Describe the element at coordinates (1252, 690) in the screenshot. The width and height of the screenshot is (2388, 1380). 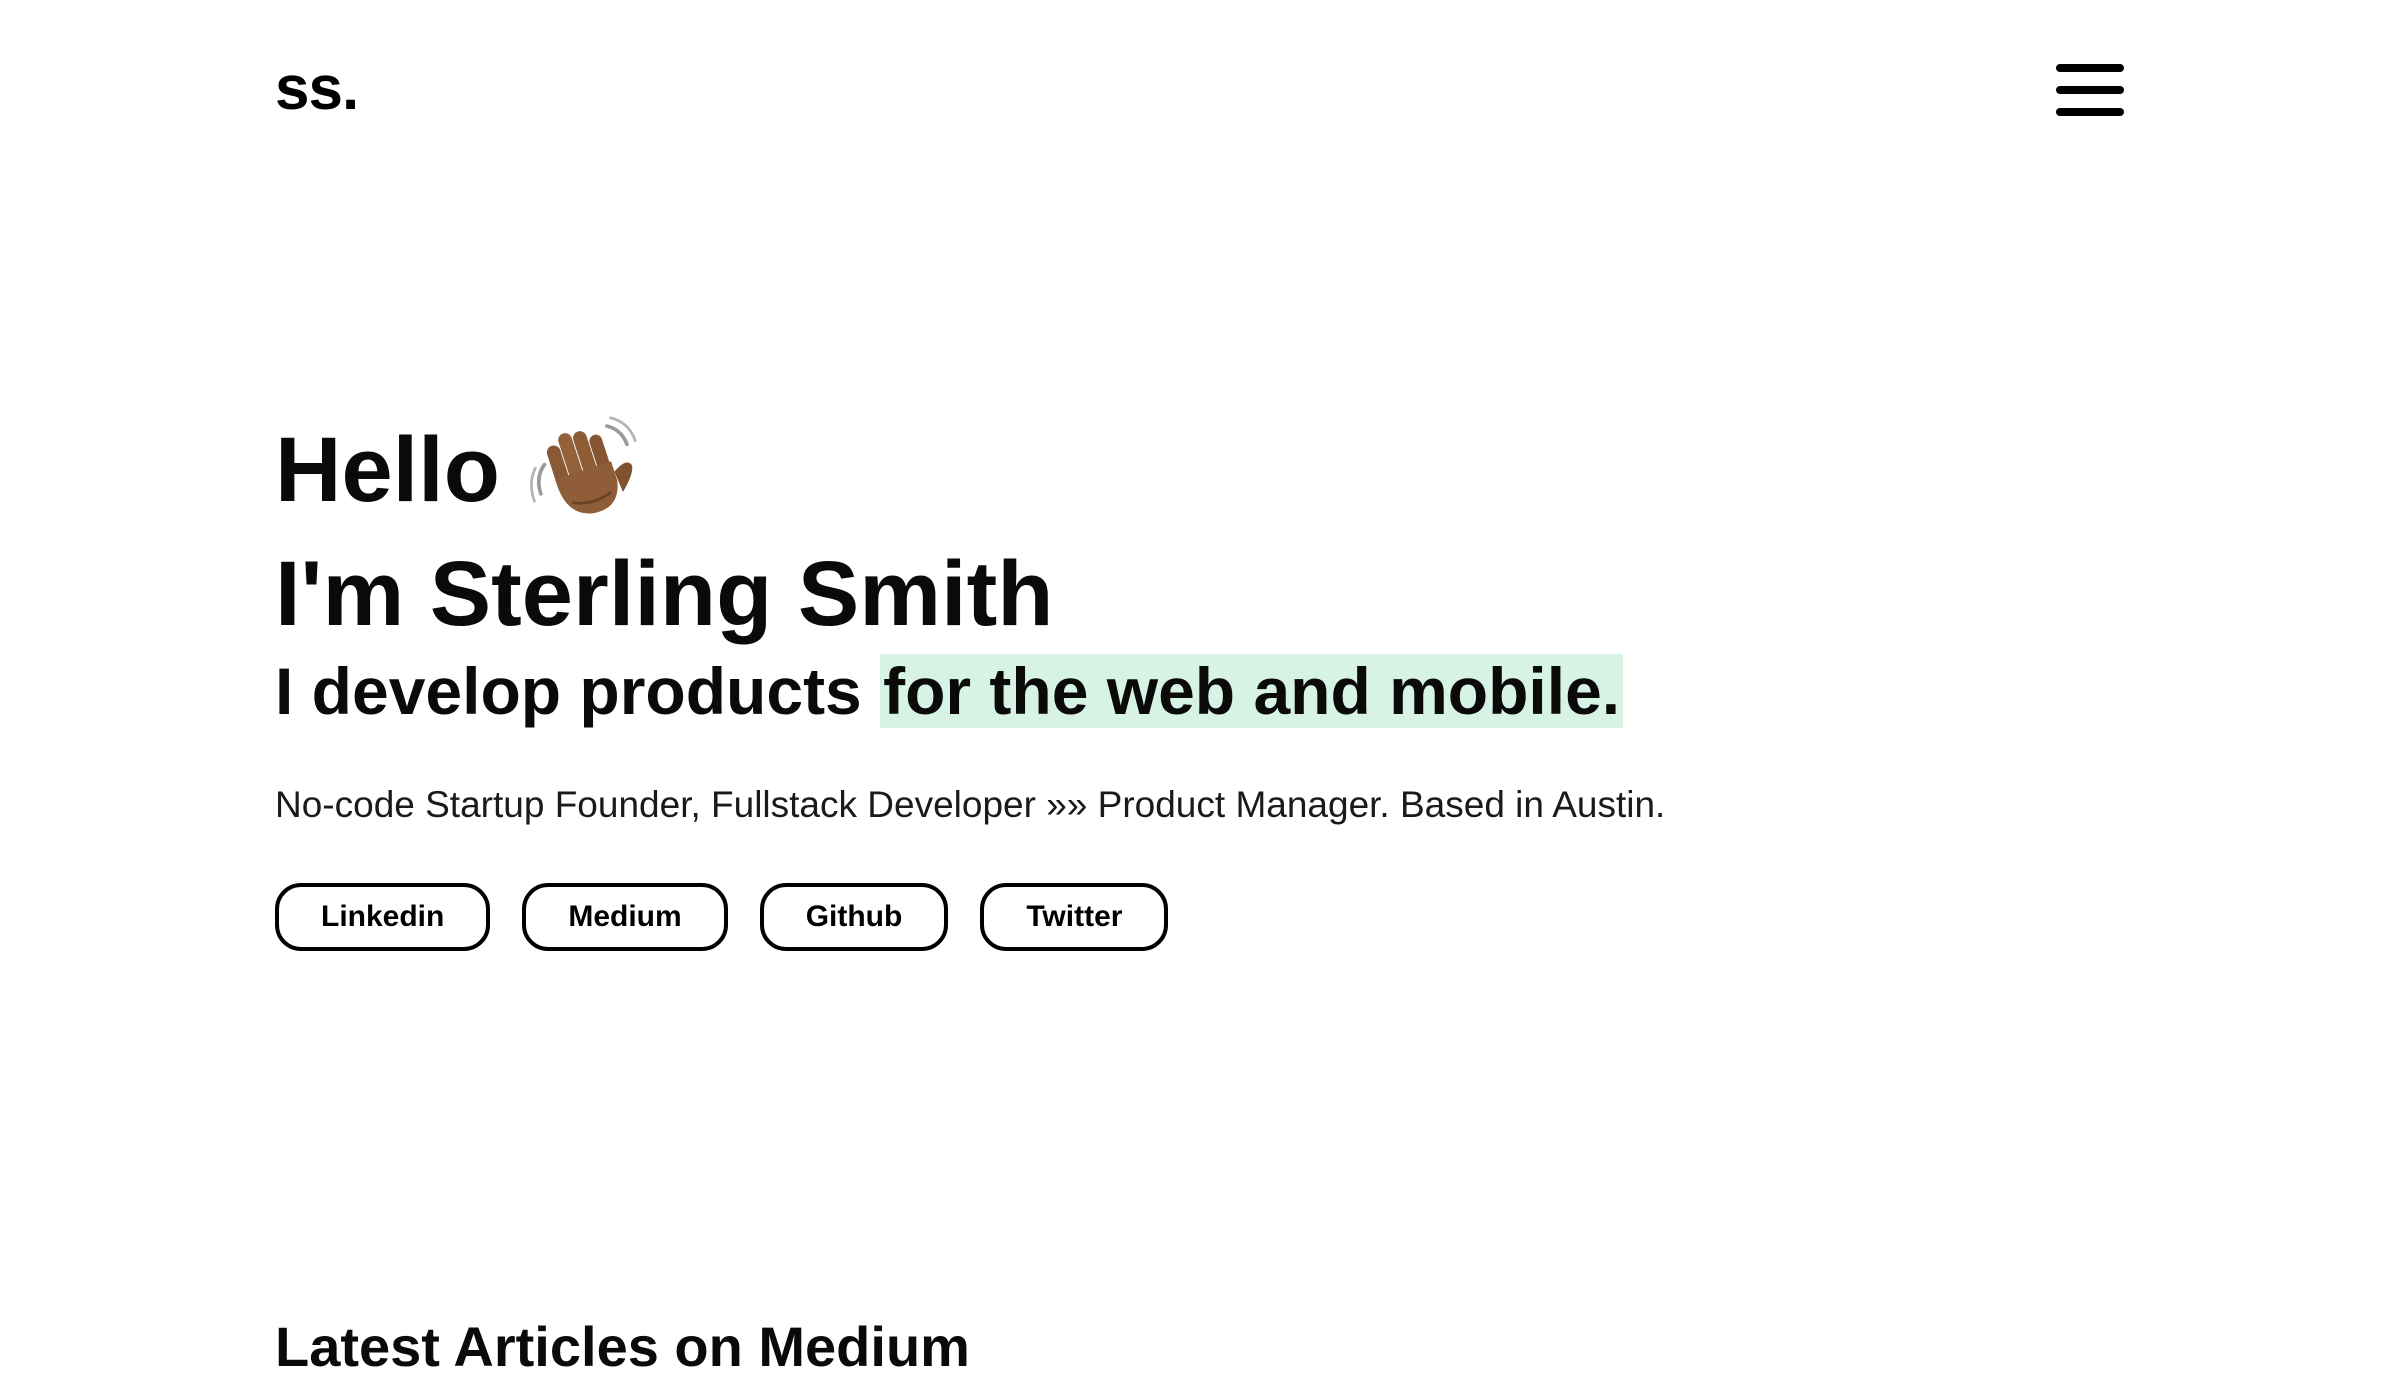
I see `tagline-highlight: for the web and mobile.` at that location.